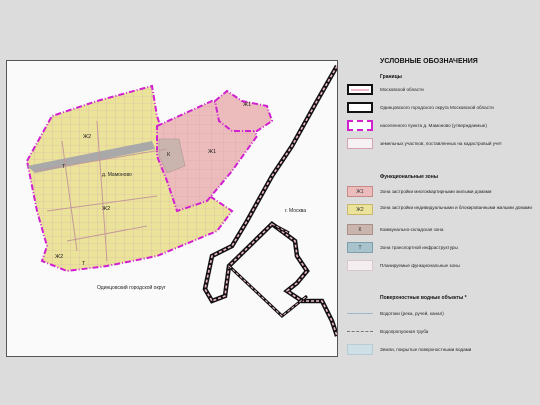 Image resolution: width=540 pixels, height=405 pixels. Describe the element at coordinates (404, 331) in the screenshot. I see `water-label: Водопропускная труба` at that location.